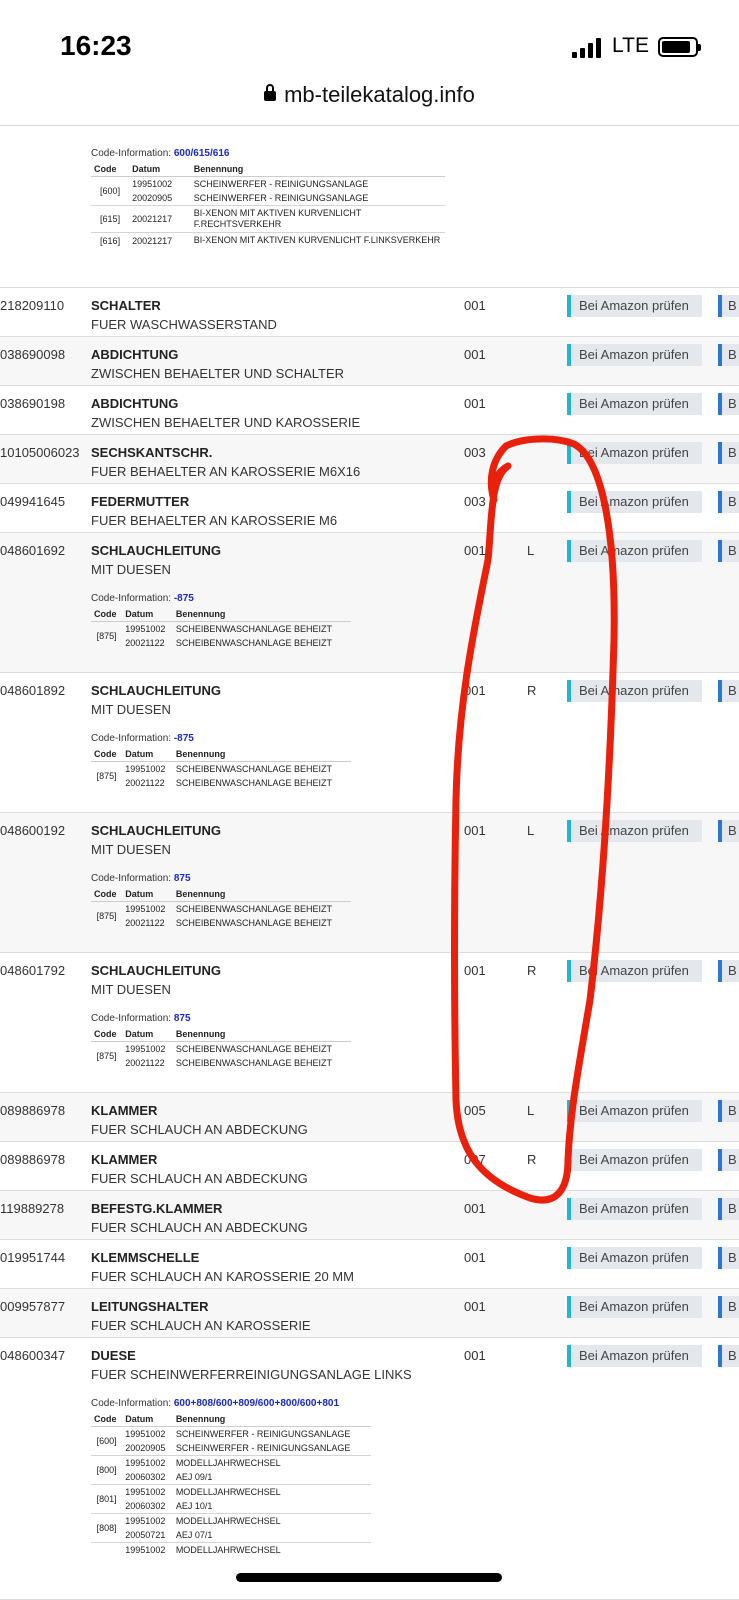 The image size is (739, 1600). What do you see at coordinates (32, 305) in the screenshot?
I see `part-number: 218209110` at bounding box center [32, 305].